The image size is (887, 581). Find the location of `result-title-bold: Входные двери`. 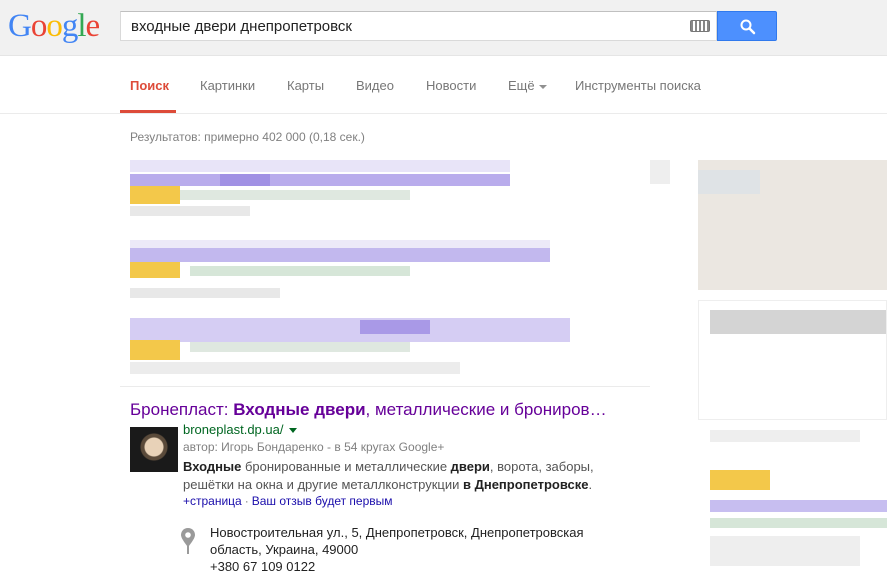

result-title-bold: Входные двери is located at coordinates (299, 409).